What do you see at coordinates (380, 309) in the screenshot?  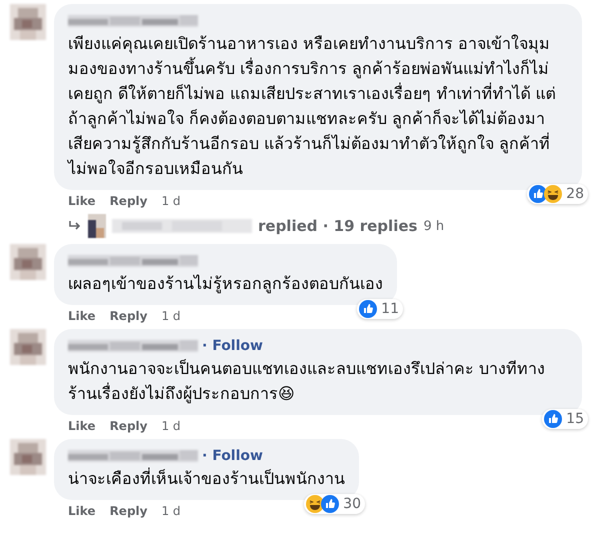 I see `reaction-count-badge: 11` at bounding box center [380, 309].